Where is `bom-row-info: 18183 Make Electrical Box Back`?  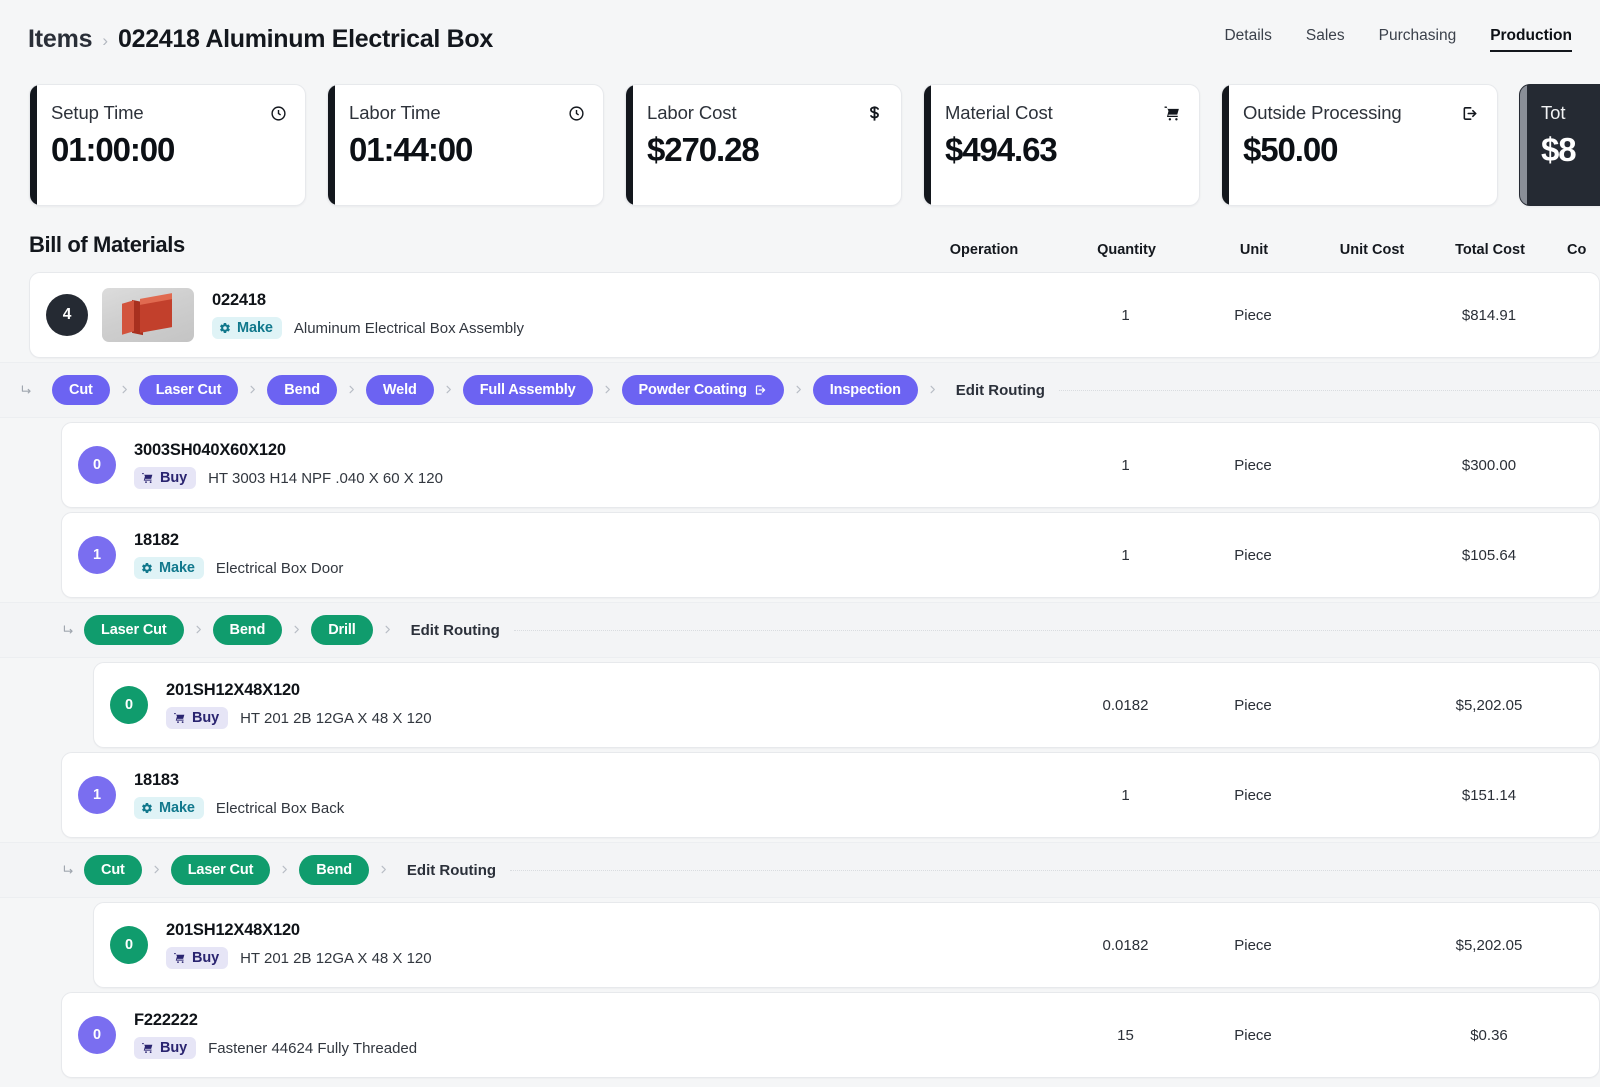
bom-row-info: 18183 Make Electrical Box Back is located at coordinates (239, 795).